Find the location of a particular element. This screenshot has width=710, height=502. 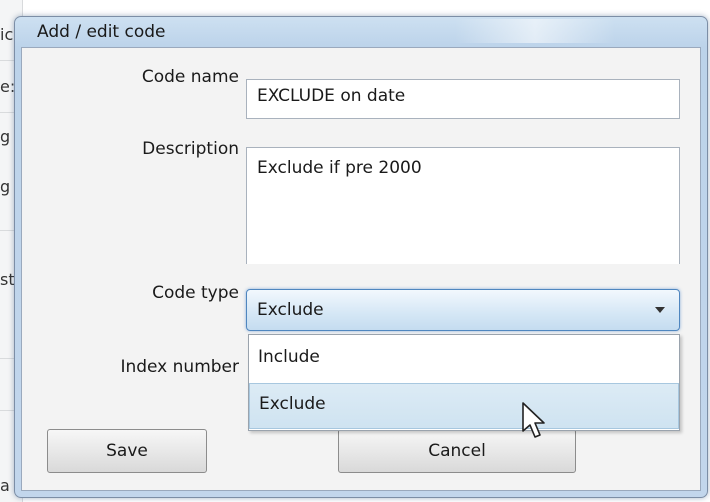

code-type-label: Code type is located at coordinates (195, 293).